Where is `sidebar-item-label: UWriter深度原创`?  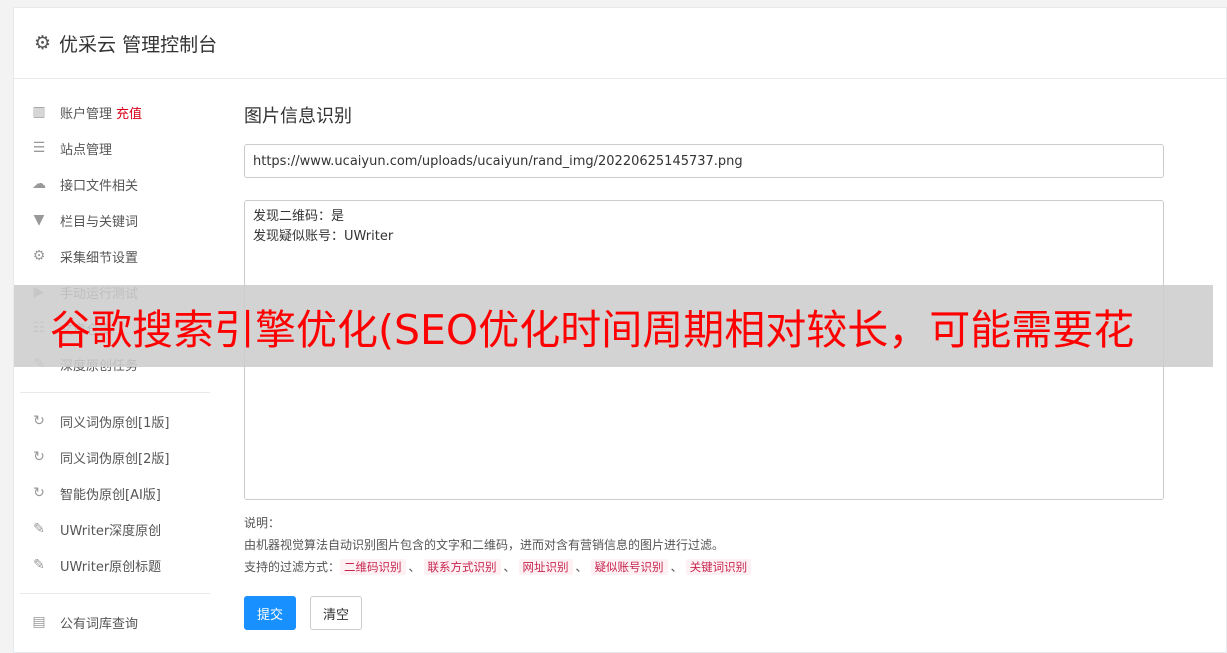
sidebar-item-label: UWriter深度原创 is located at coordinates (111, 531).